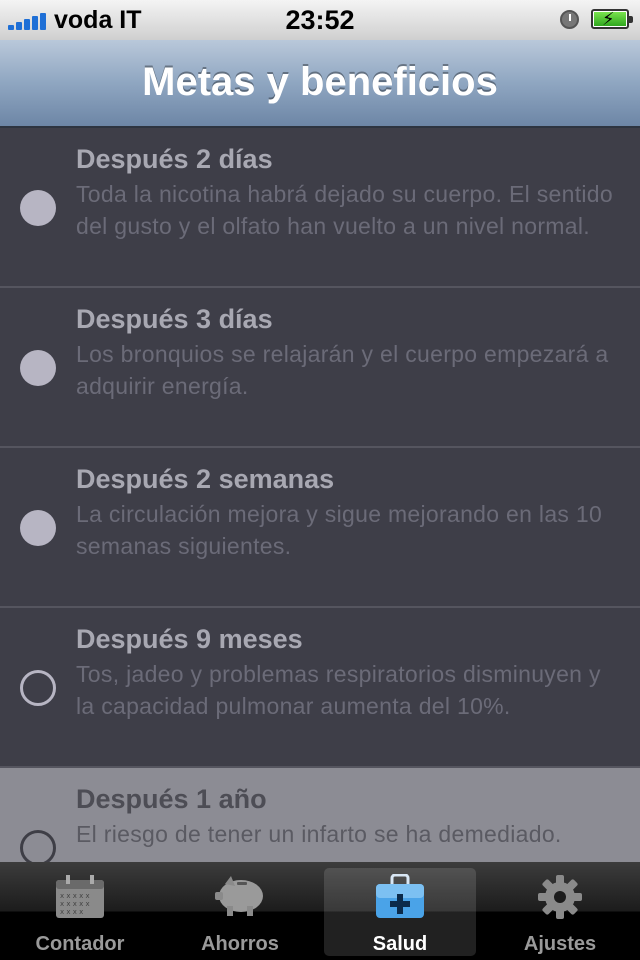 Image resolution: width=640 pixels, height=960 pixels. I want to click on tab-label: Ahorros, so click(240, 944).